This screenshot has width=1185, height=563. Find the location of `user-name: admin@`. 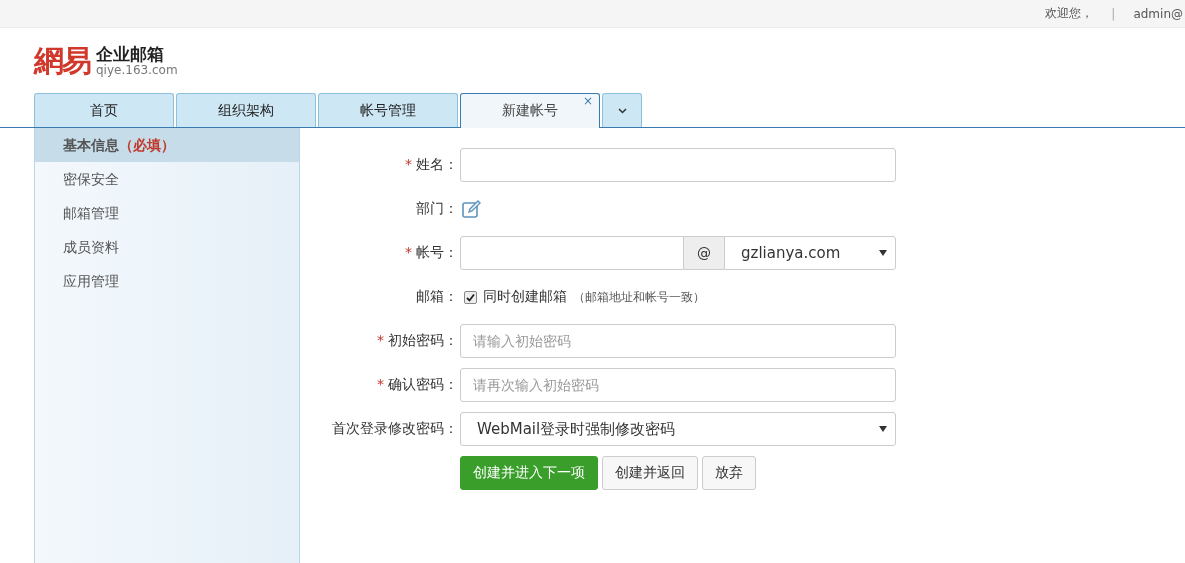

user-name: admin@ is located at coordinates (1158, 13).